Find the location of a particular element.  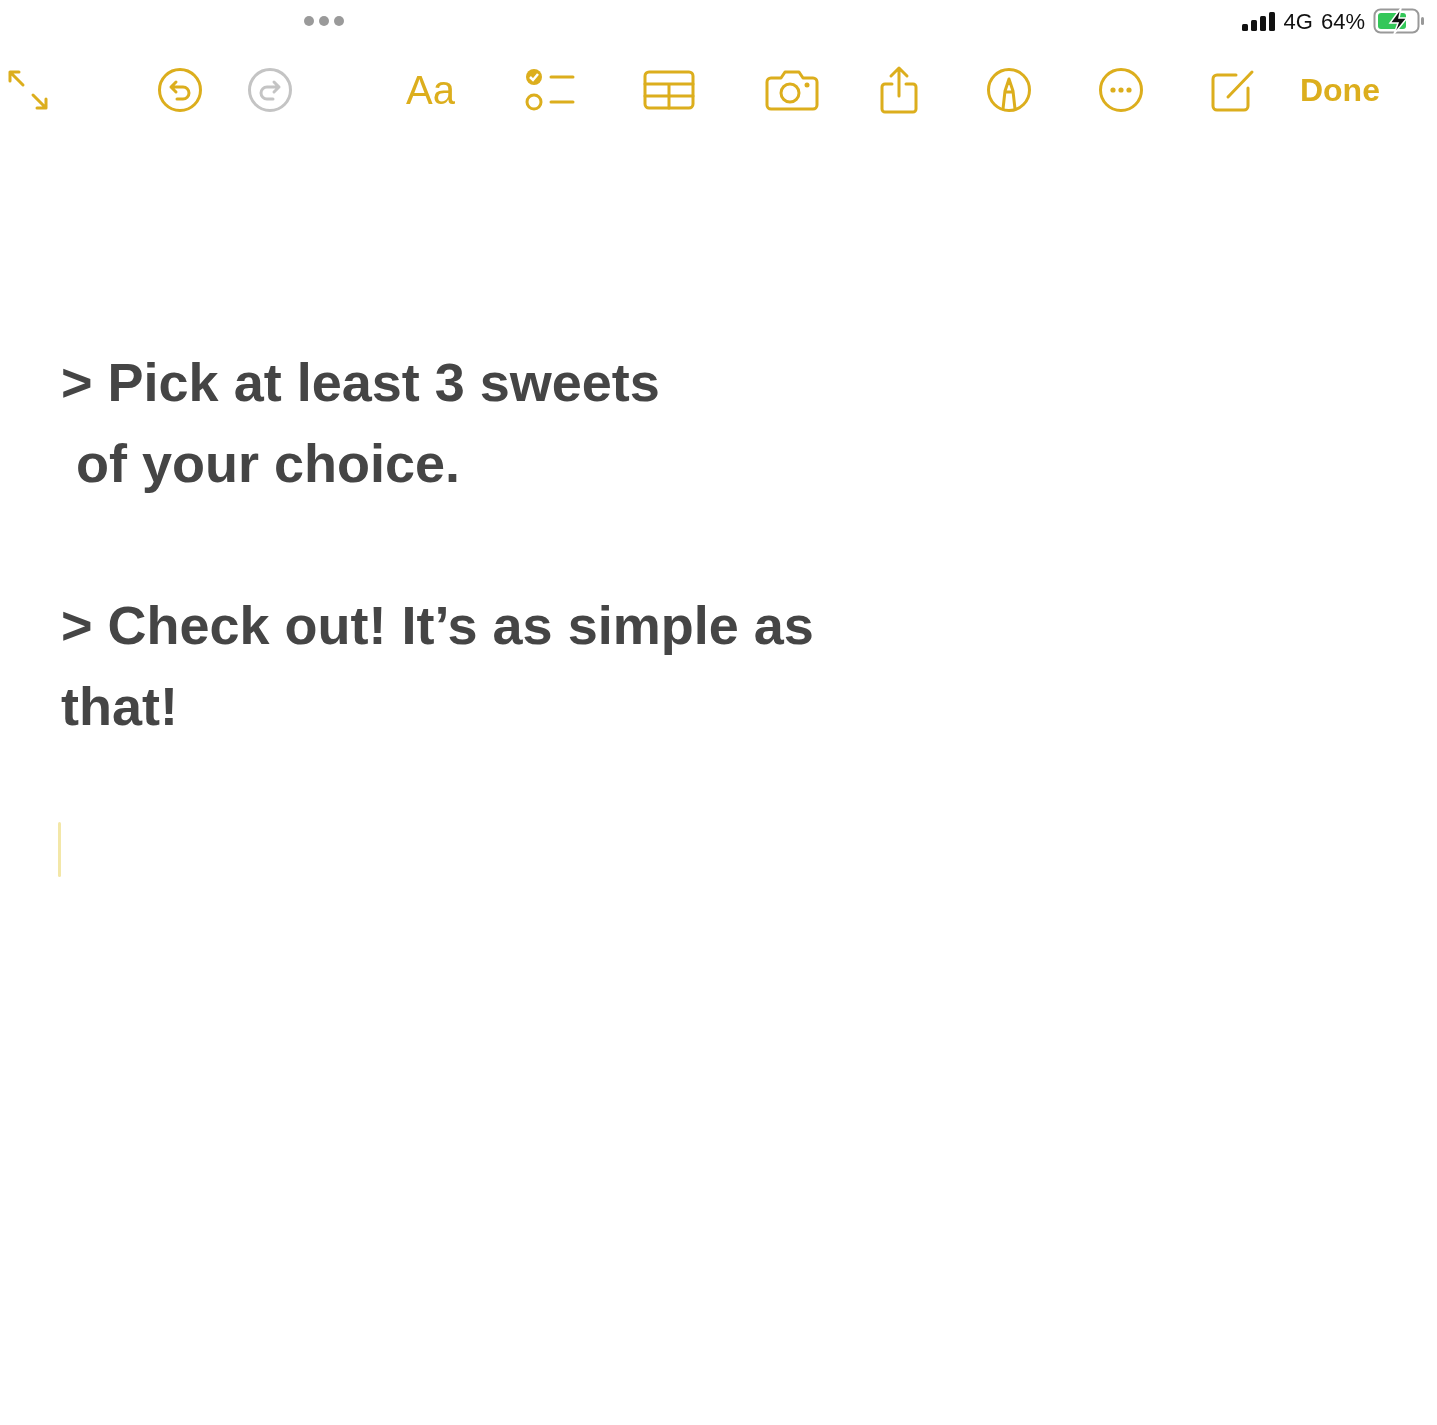

markup-button is located at coordinates (1008, 90).